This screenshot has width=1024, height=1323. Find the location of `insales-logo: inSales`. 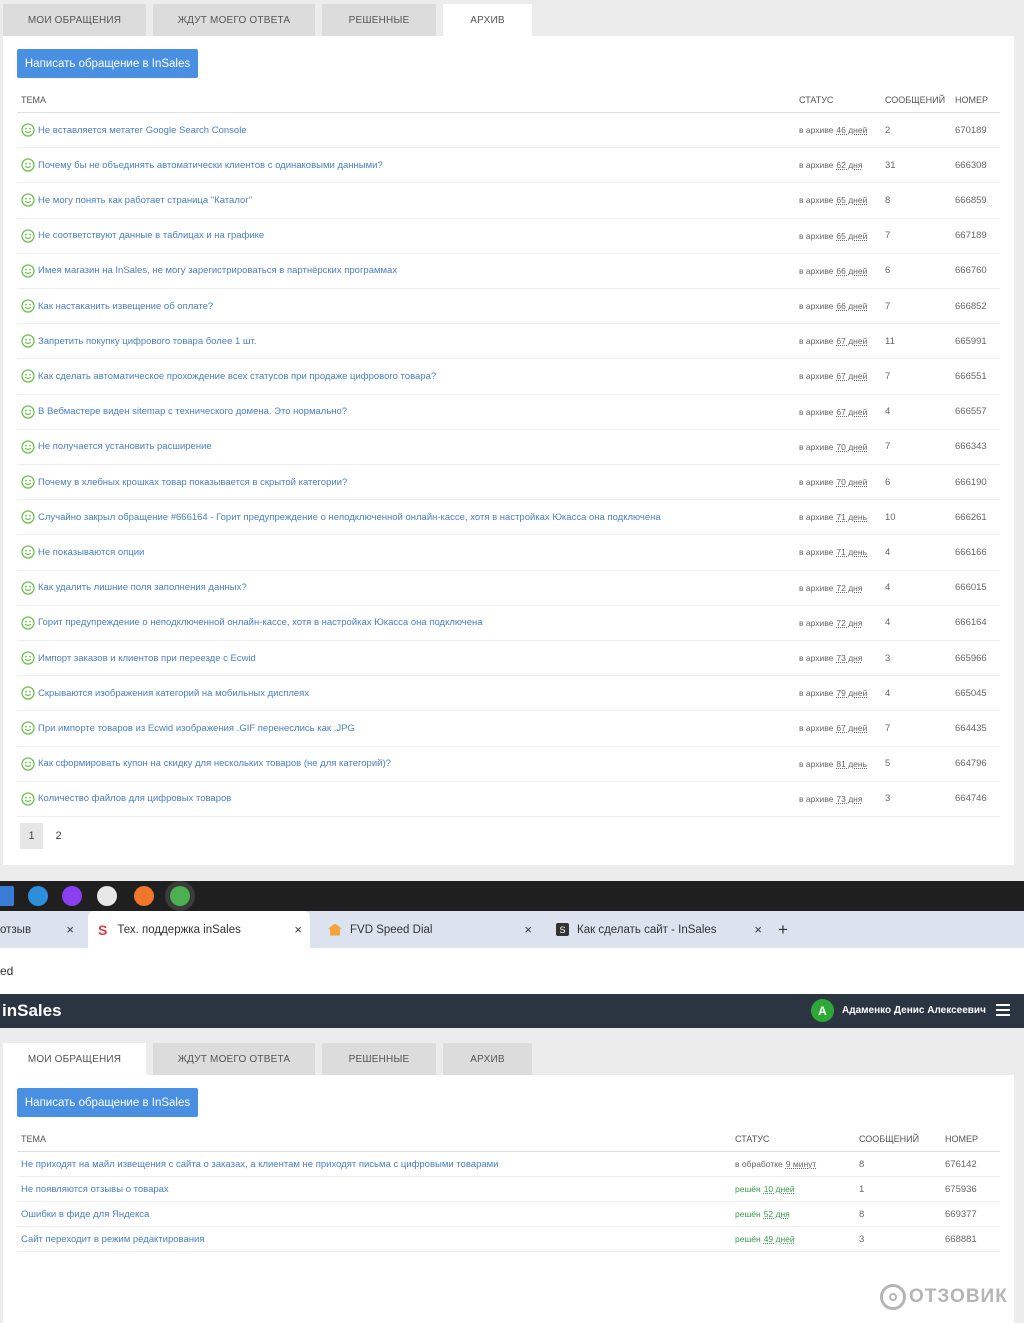

insales-logo: inSales is located at coordinates (32, 1011).